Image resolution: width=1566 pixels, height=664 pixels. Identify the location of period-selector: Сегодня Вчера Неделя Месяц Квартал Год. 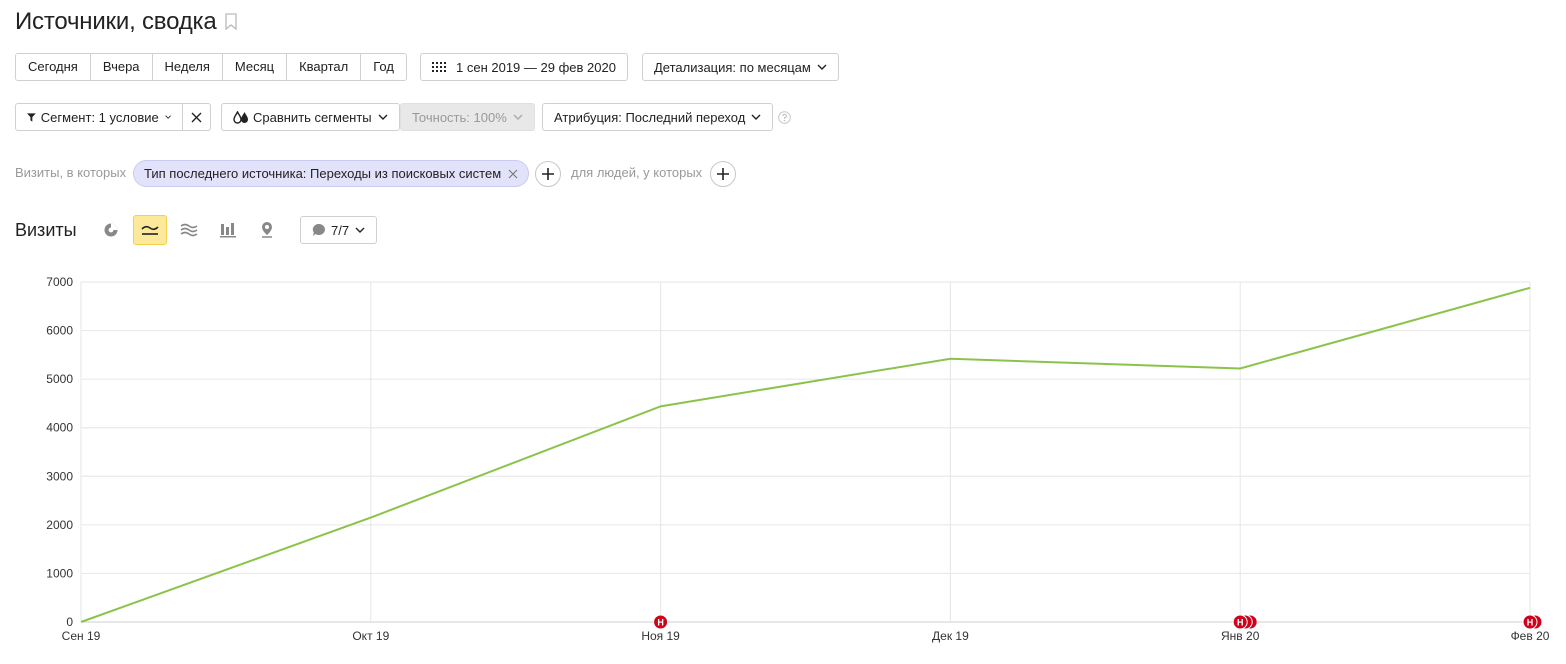
(211, 67).